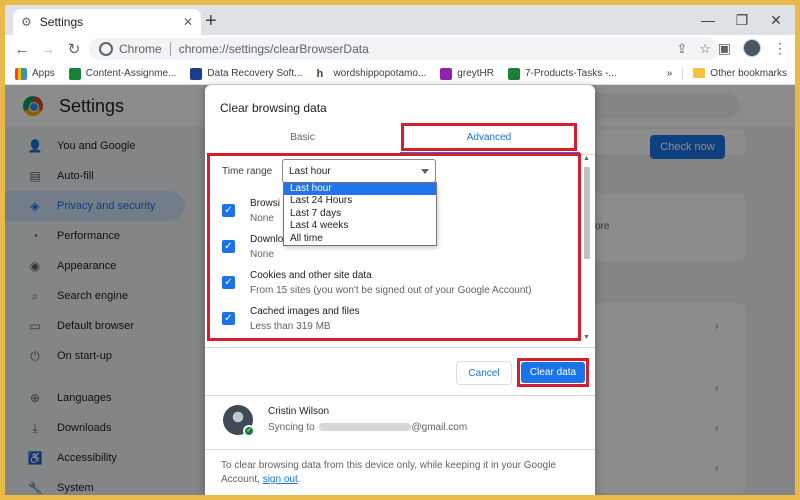 This screenshot has height=500, width=800. Describe the element at coordinates (61, 22) in the screenshot. I see `tab-title: Settings` at that location.